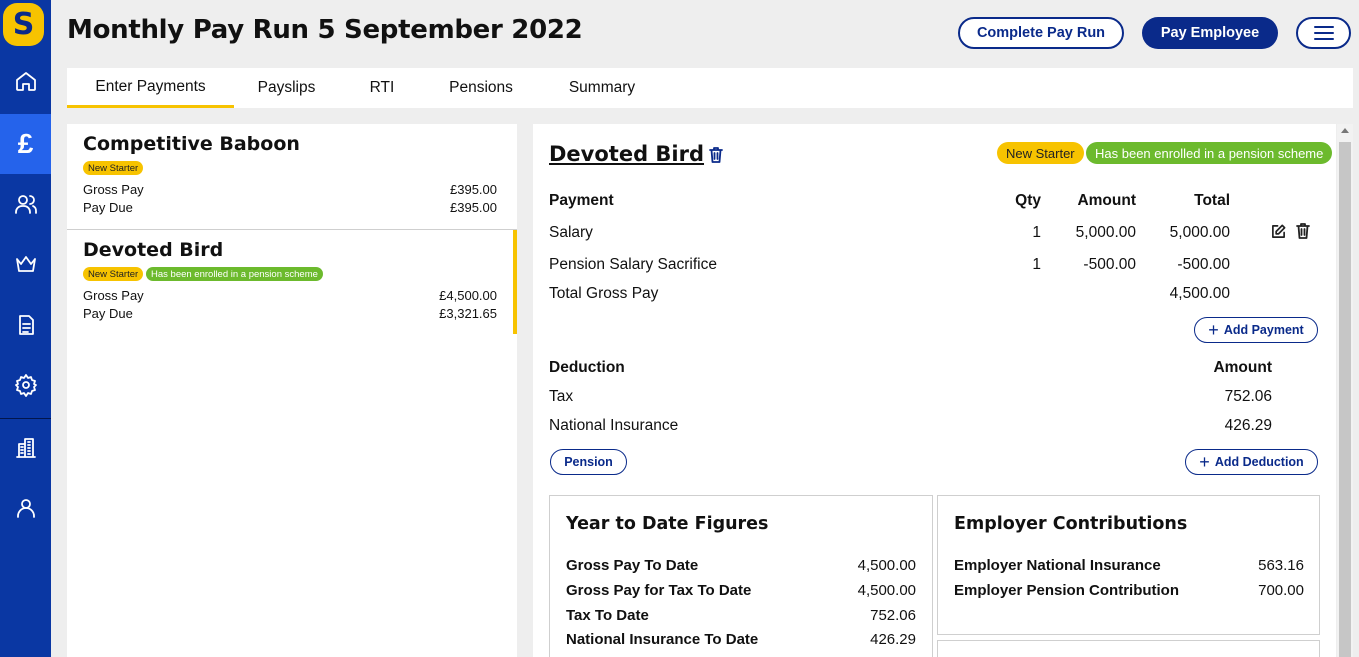  Describe the element at coordinates (1041, 33) in the screenshot. I see `complete-pay-run-button: Complete Pay Run` at that location.